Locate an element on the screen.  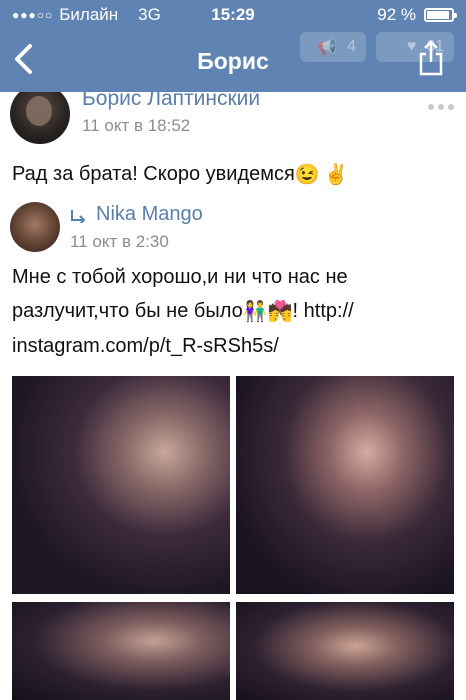
repost-arrow-icon is located at coordinates (78, 216).